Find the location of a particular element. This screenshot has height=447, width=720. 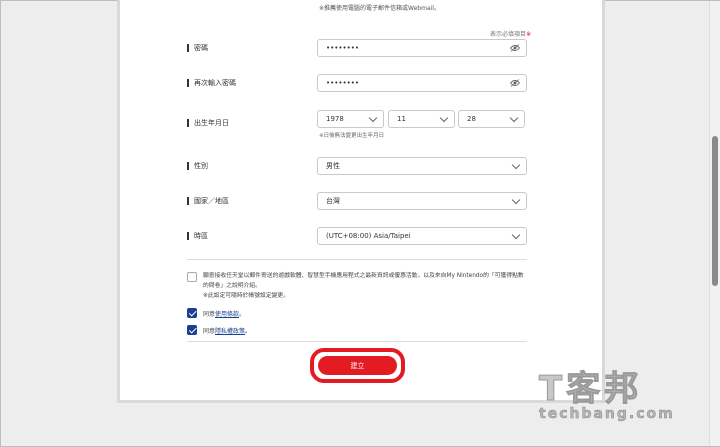

email-note: ※推薦使用電腦的電子郵件信箱或Webmail。 is located at coordinates (379, 8).